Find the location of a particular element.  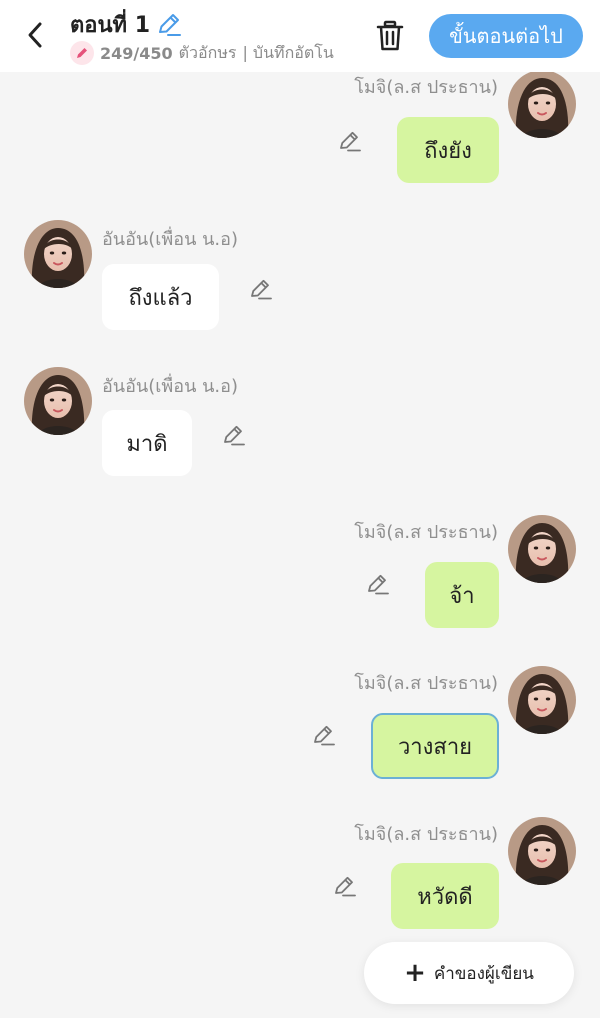

top-bar: ตอนที่ 1 249/450 ตัวอักษร | บันทึกอัตโน is located at coordinates (300, 36).